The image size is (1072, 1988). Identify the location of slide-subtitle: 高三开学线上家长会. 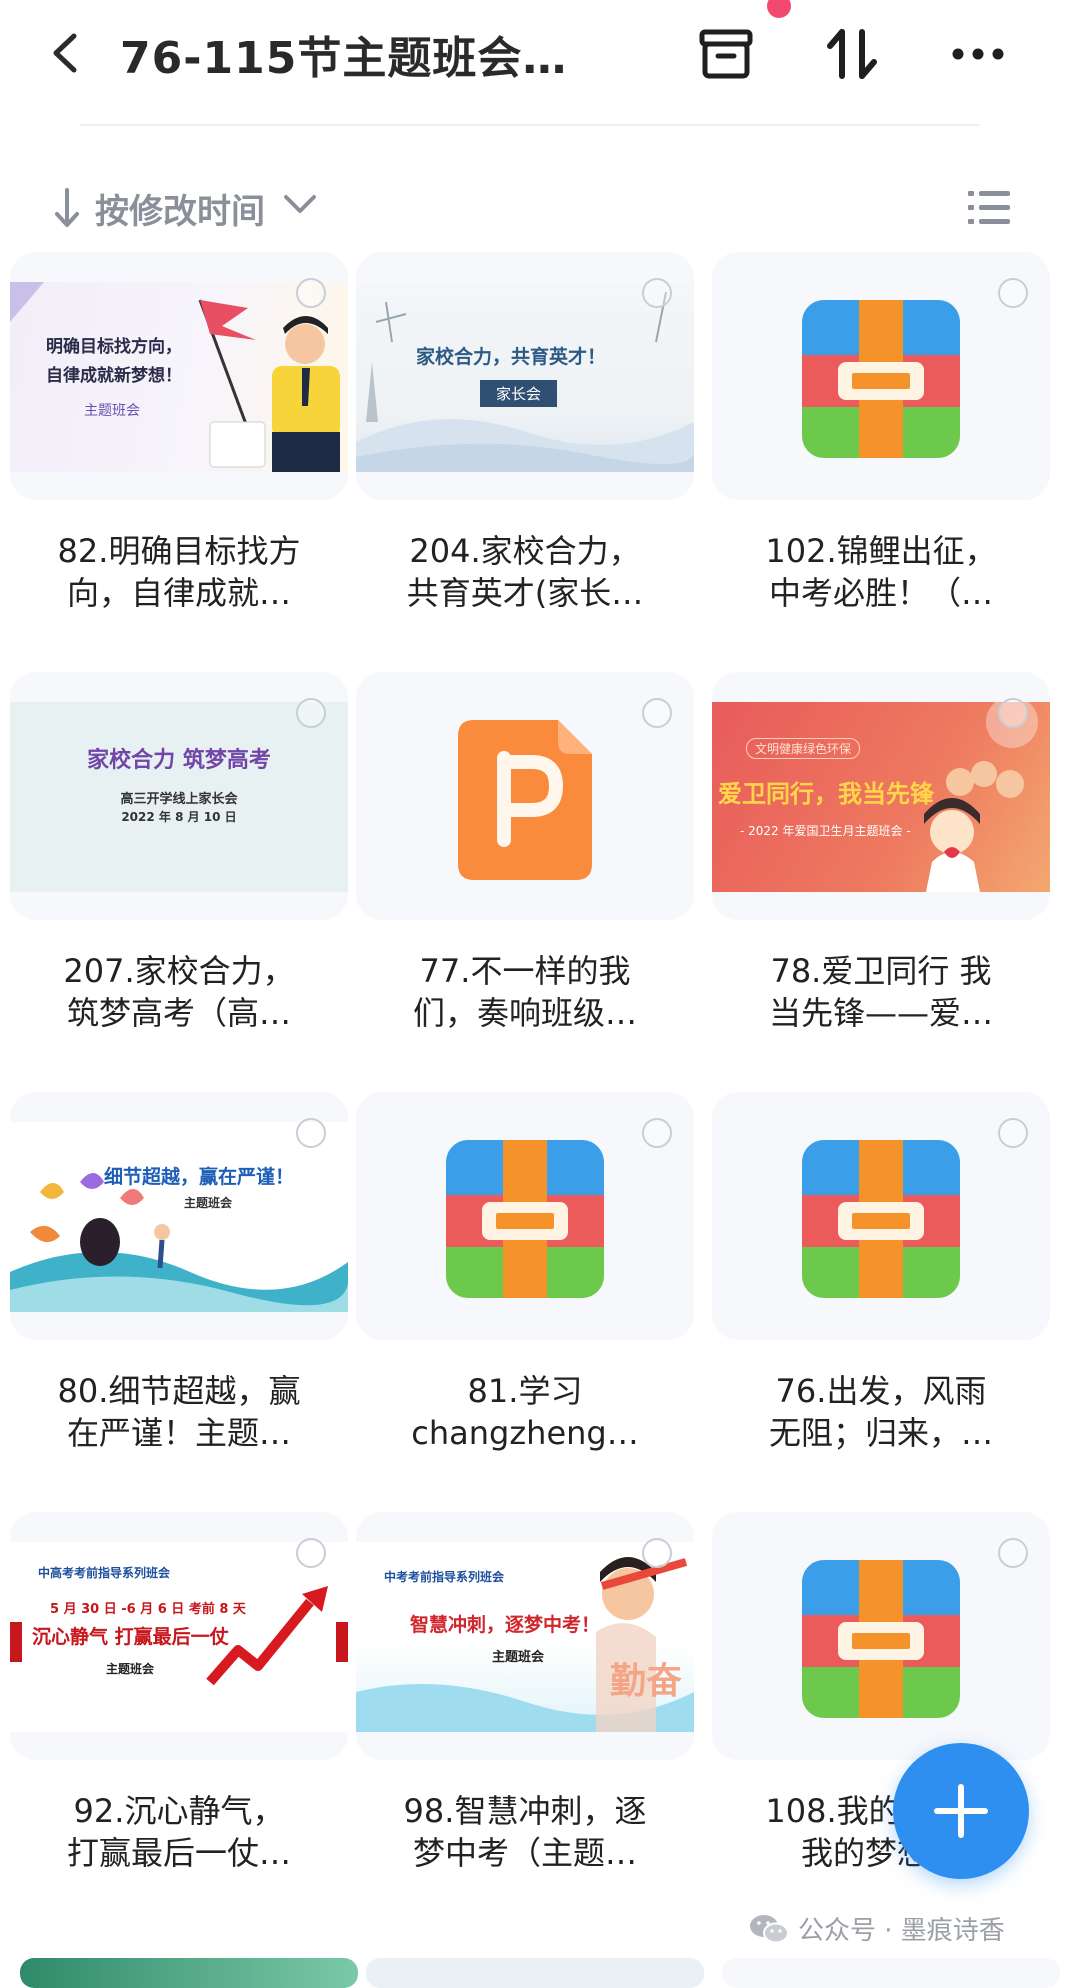
(179, 799).